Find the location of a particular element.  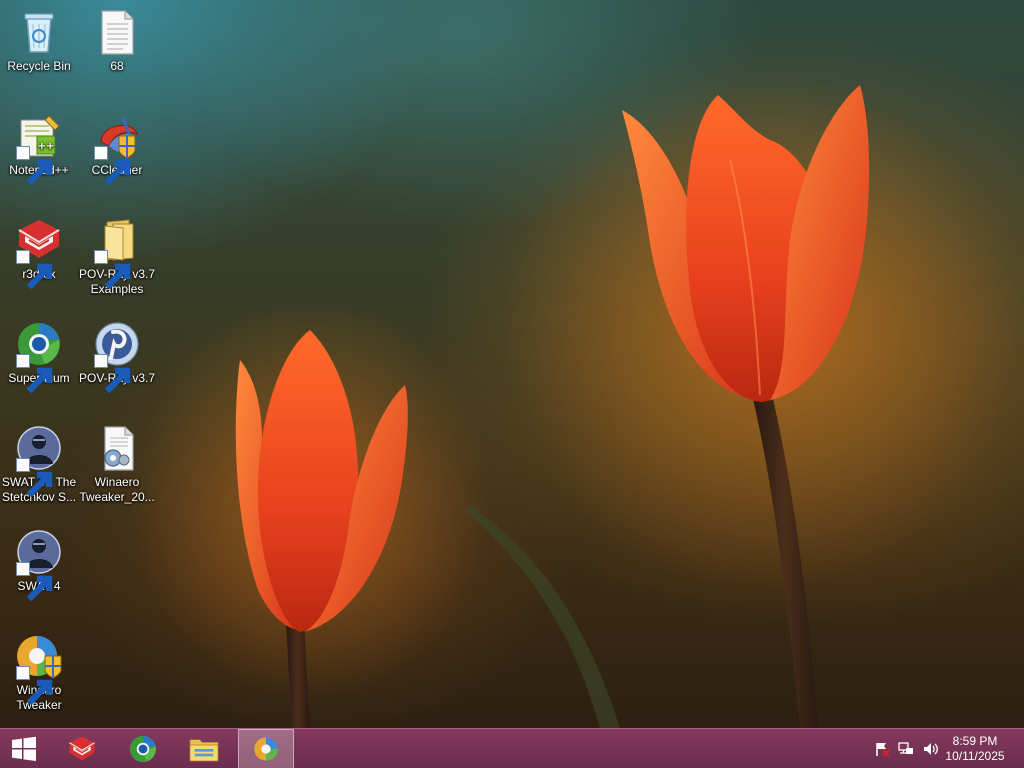

taskbar-pinned-file-explorer is located at coordinates (204, 748).